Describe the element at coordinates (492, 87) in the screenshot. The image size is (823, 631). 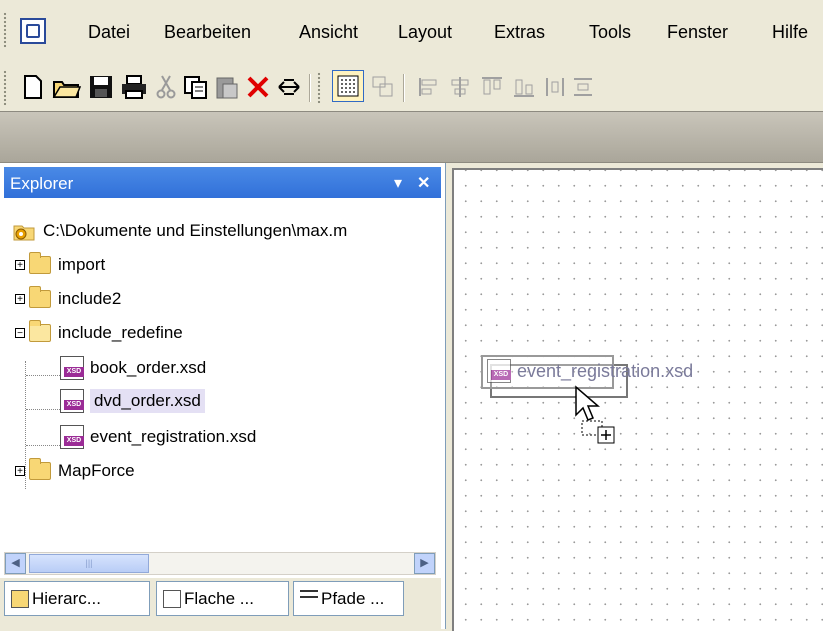
I see `align-top-icon` at that location.